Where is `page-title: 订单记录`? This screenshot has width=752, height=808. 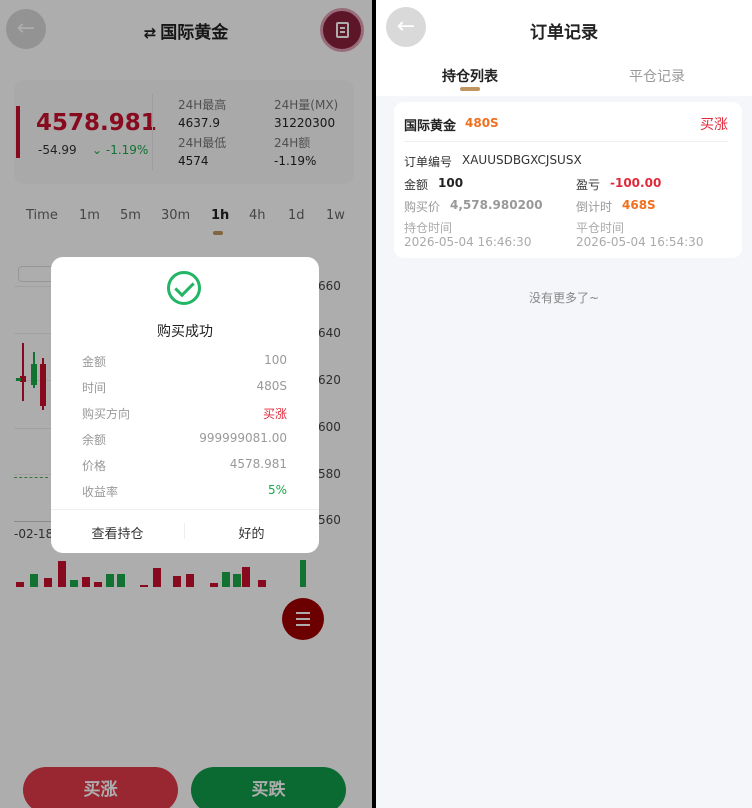 page-title: 订单记录 is located at coordinates (564, 33).